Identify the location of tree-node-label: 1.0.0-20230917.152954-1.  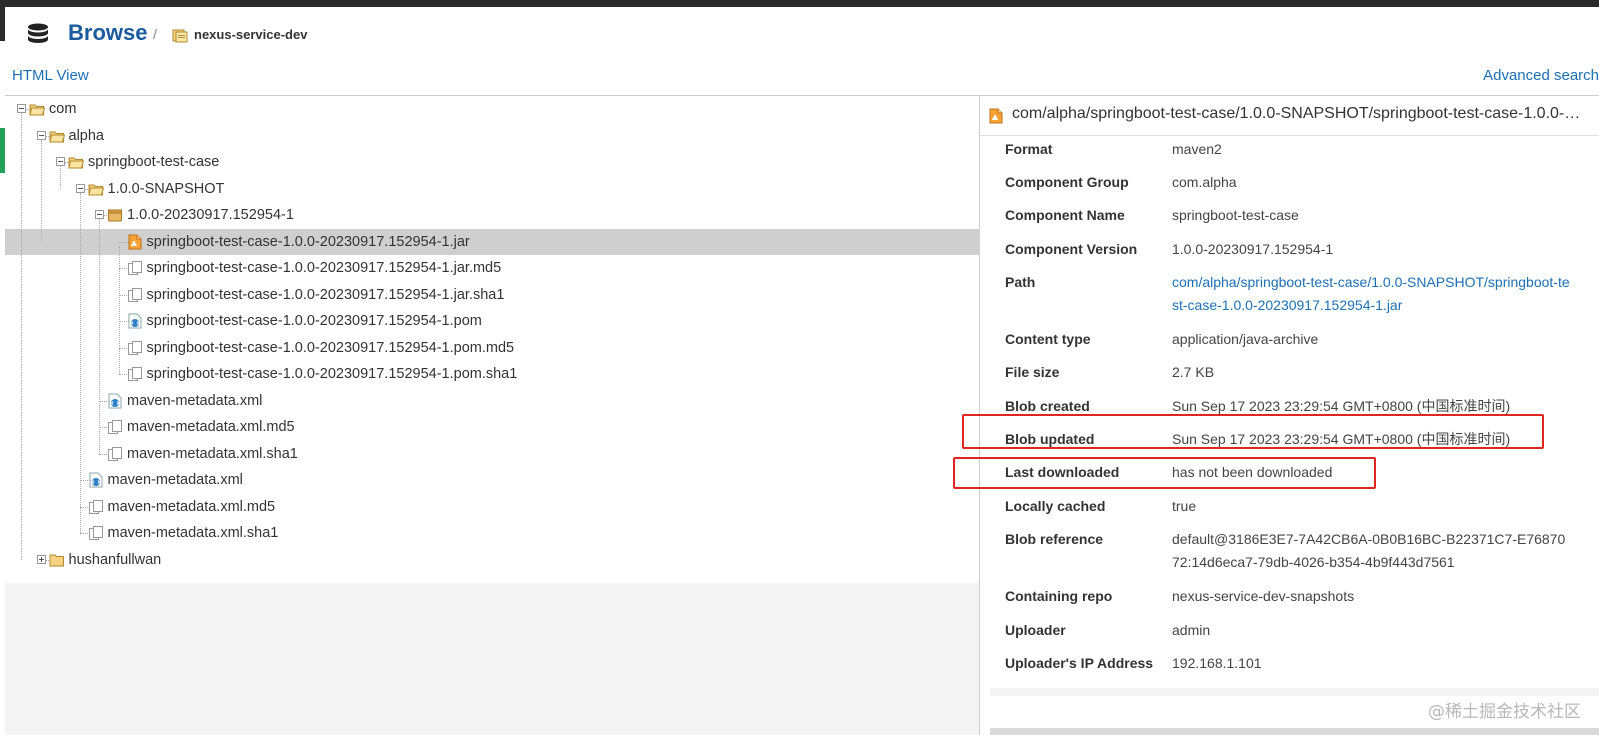
(210, 215).